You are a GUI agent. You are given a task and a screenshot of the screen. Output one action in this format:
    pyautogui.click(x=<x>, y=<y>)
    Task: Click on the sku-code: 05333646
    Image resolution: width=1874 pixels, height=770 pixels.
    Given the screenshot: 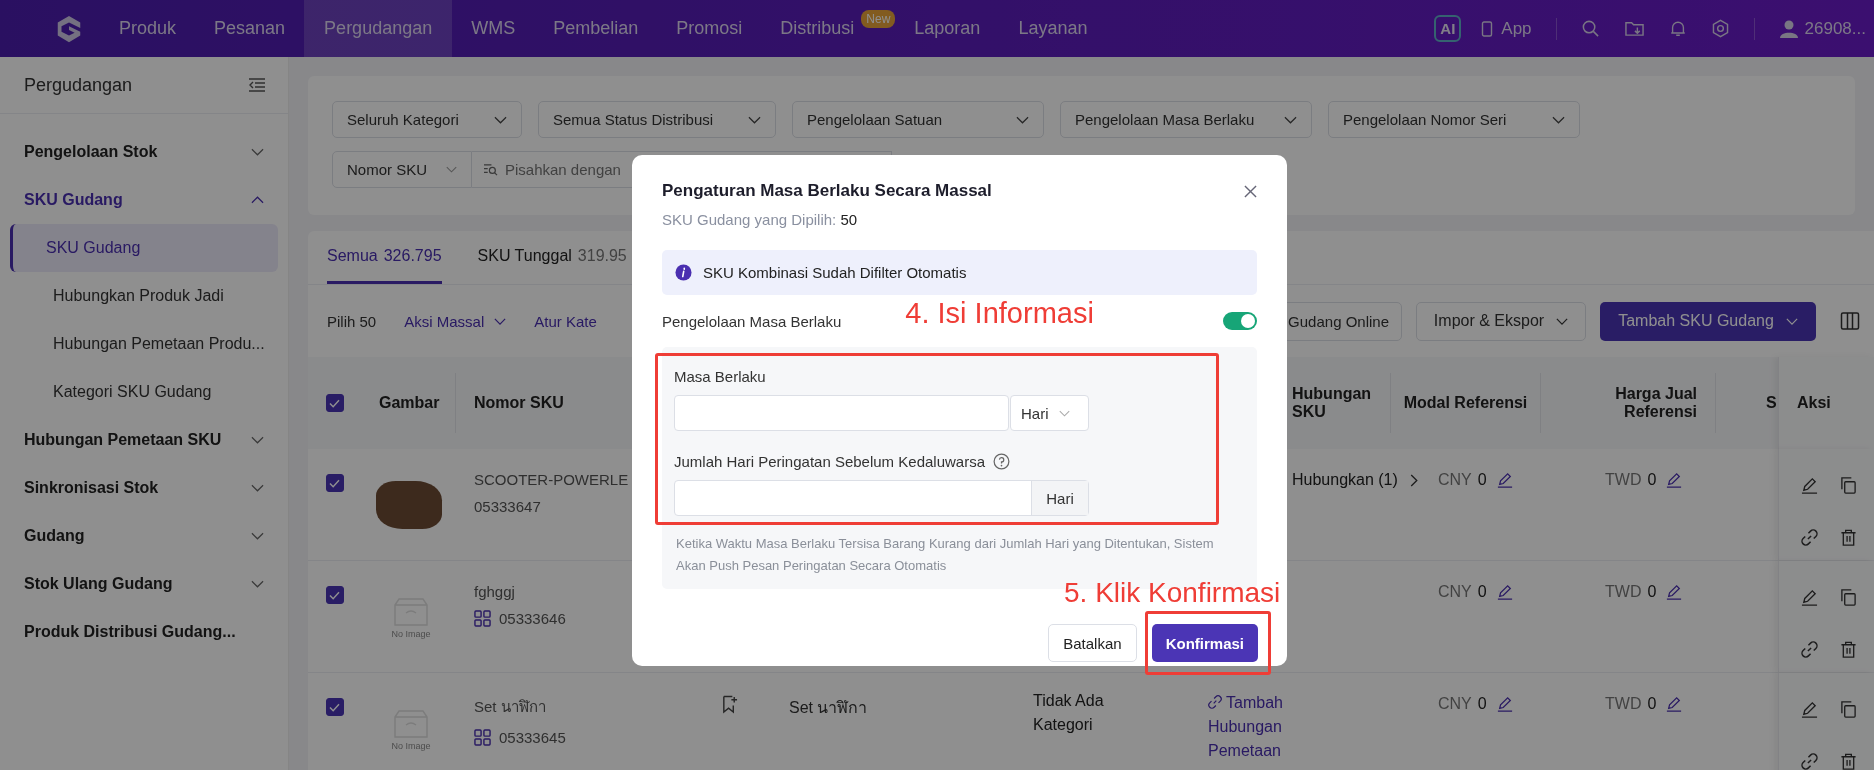 What is the action you would take?
    pyautogui.click(x=532, y=618)
    